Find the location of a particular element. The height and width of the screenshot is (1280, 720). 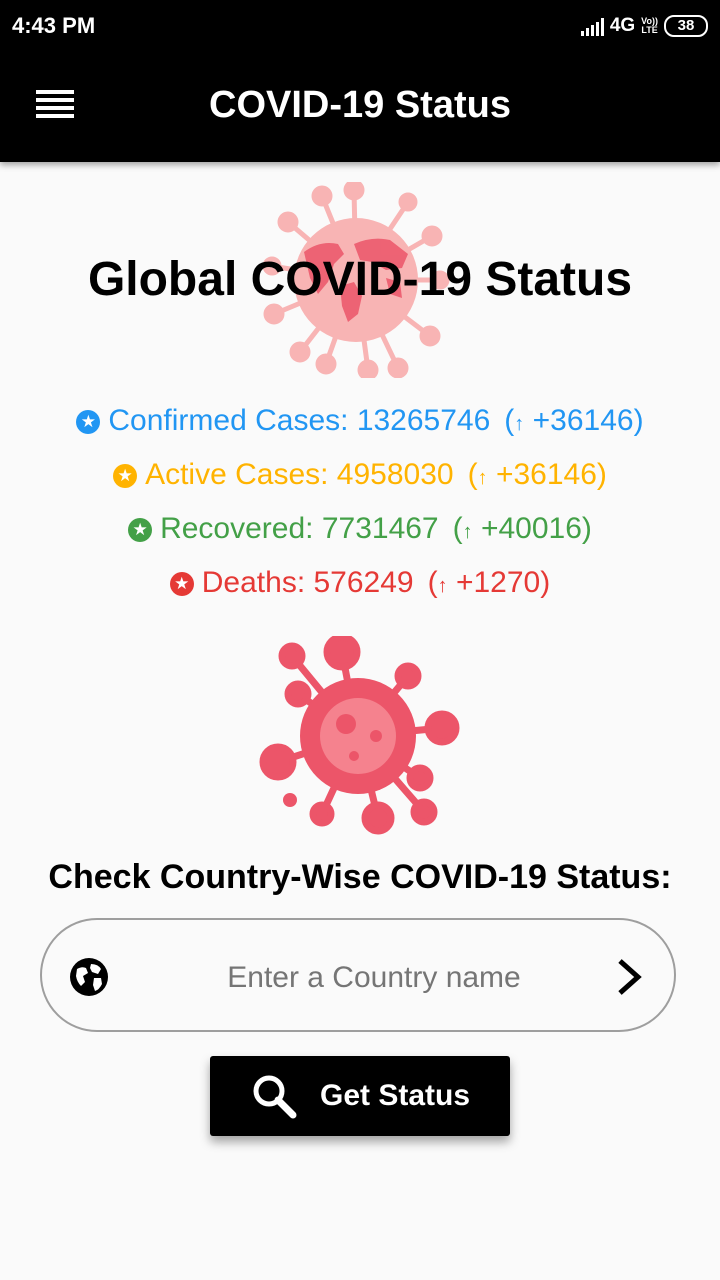

country-wise-heading: Check Country-Wise COVID-19 Status: is located at coordinates (360, 877).